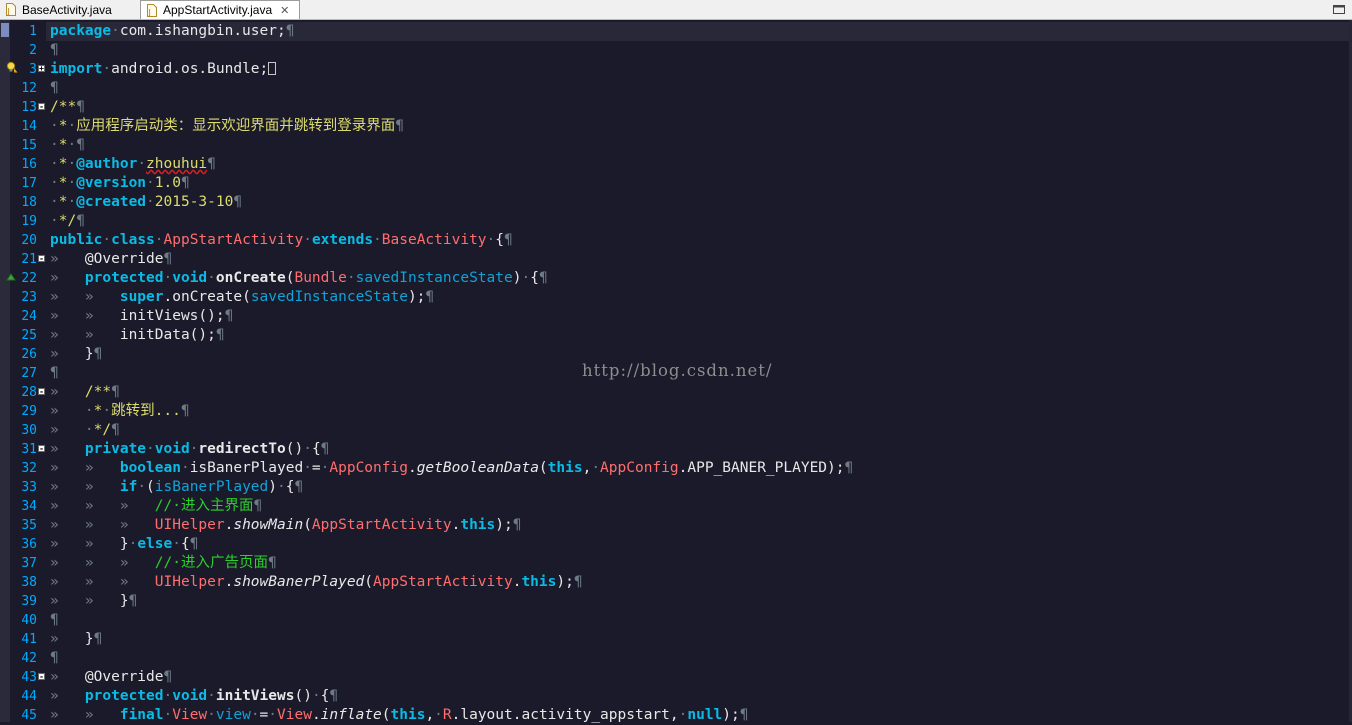 This screenshot has width=1352, height=725. I want to click on tab-baseactivity: J BaseActivity.java, so click(68, 9).